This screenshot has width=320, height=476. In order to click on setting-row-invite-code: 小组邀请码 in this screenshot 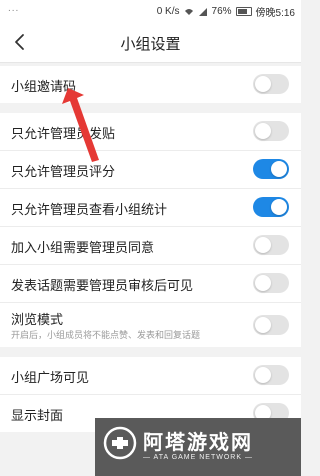, I will do `click(150, 84)`.